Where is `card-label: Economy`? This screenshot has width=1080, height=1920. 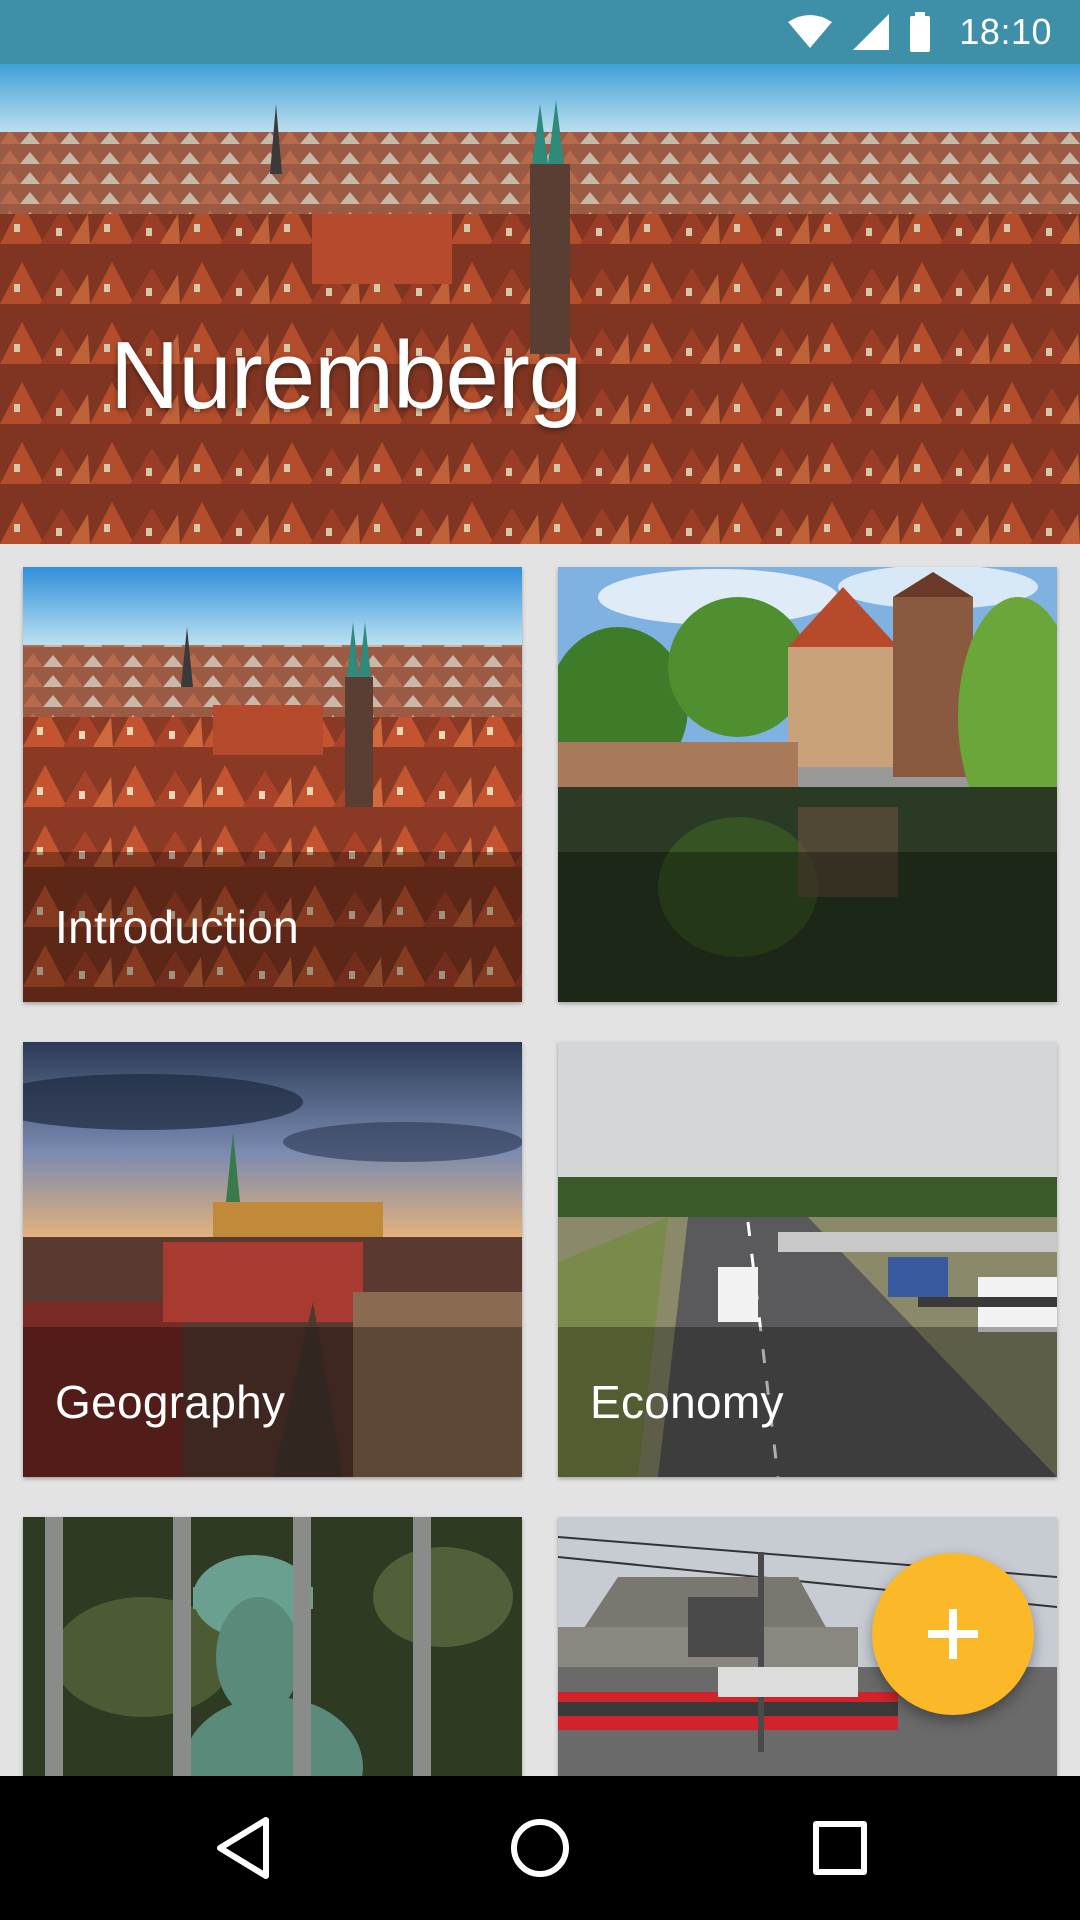
card-label: Economy is located at coordinates (687, 1402).